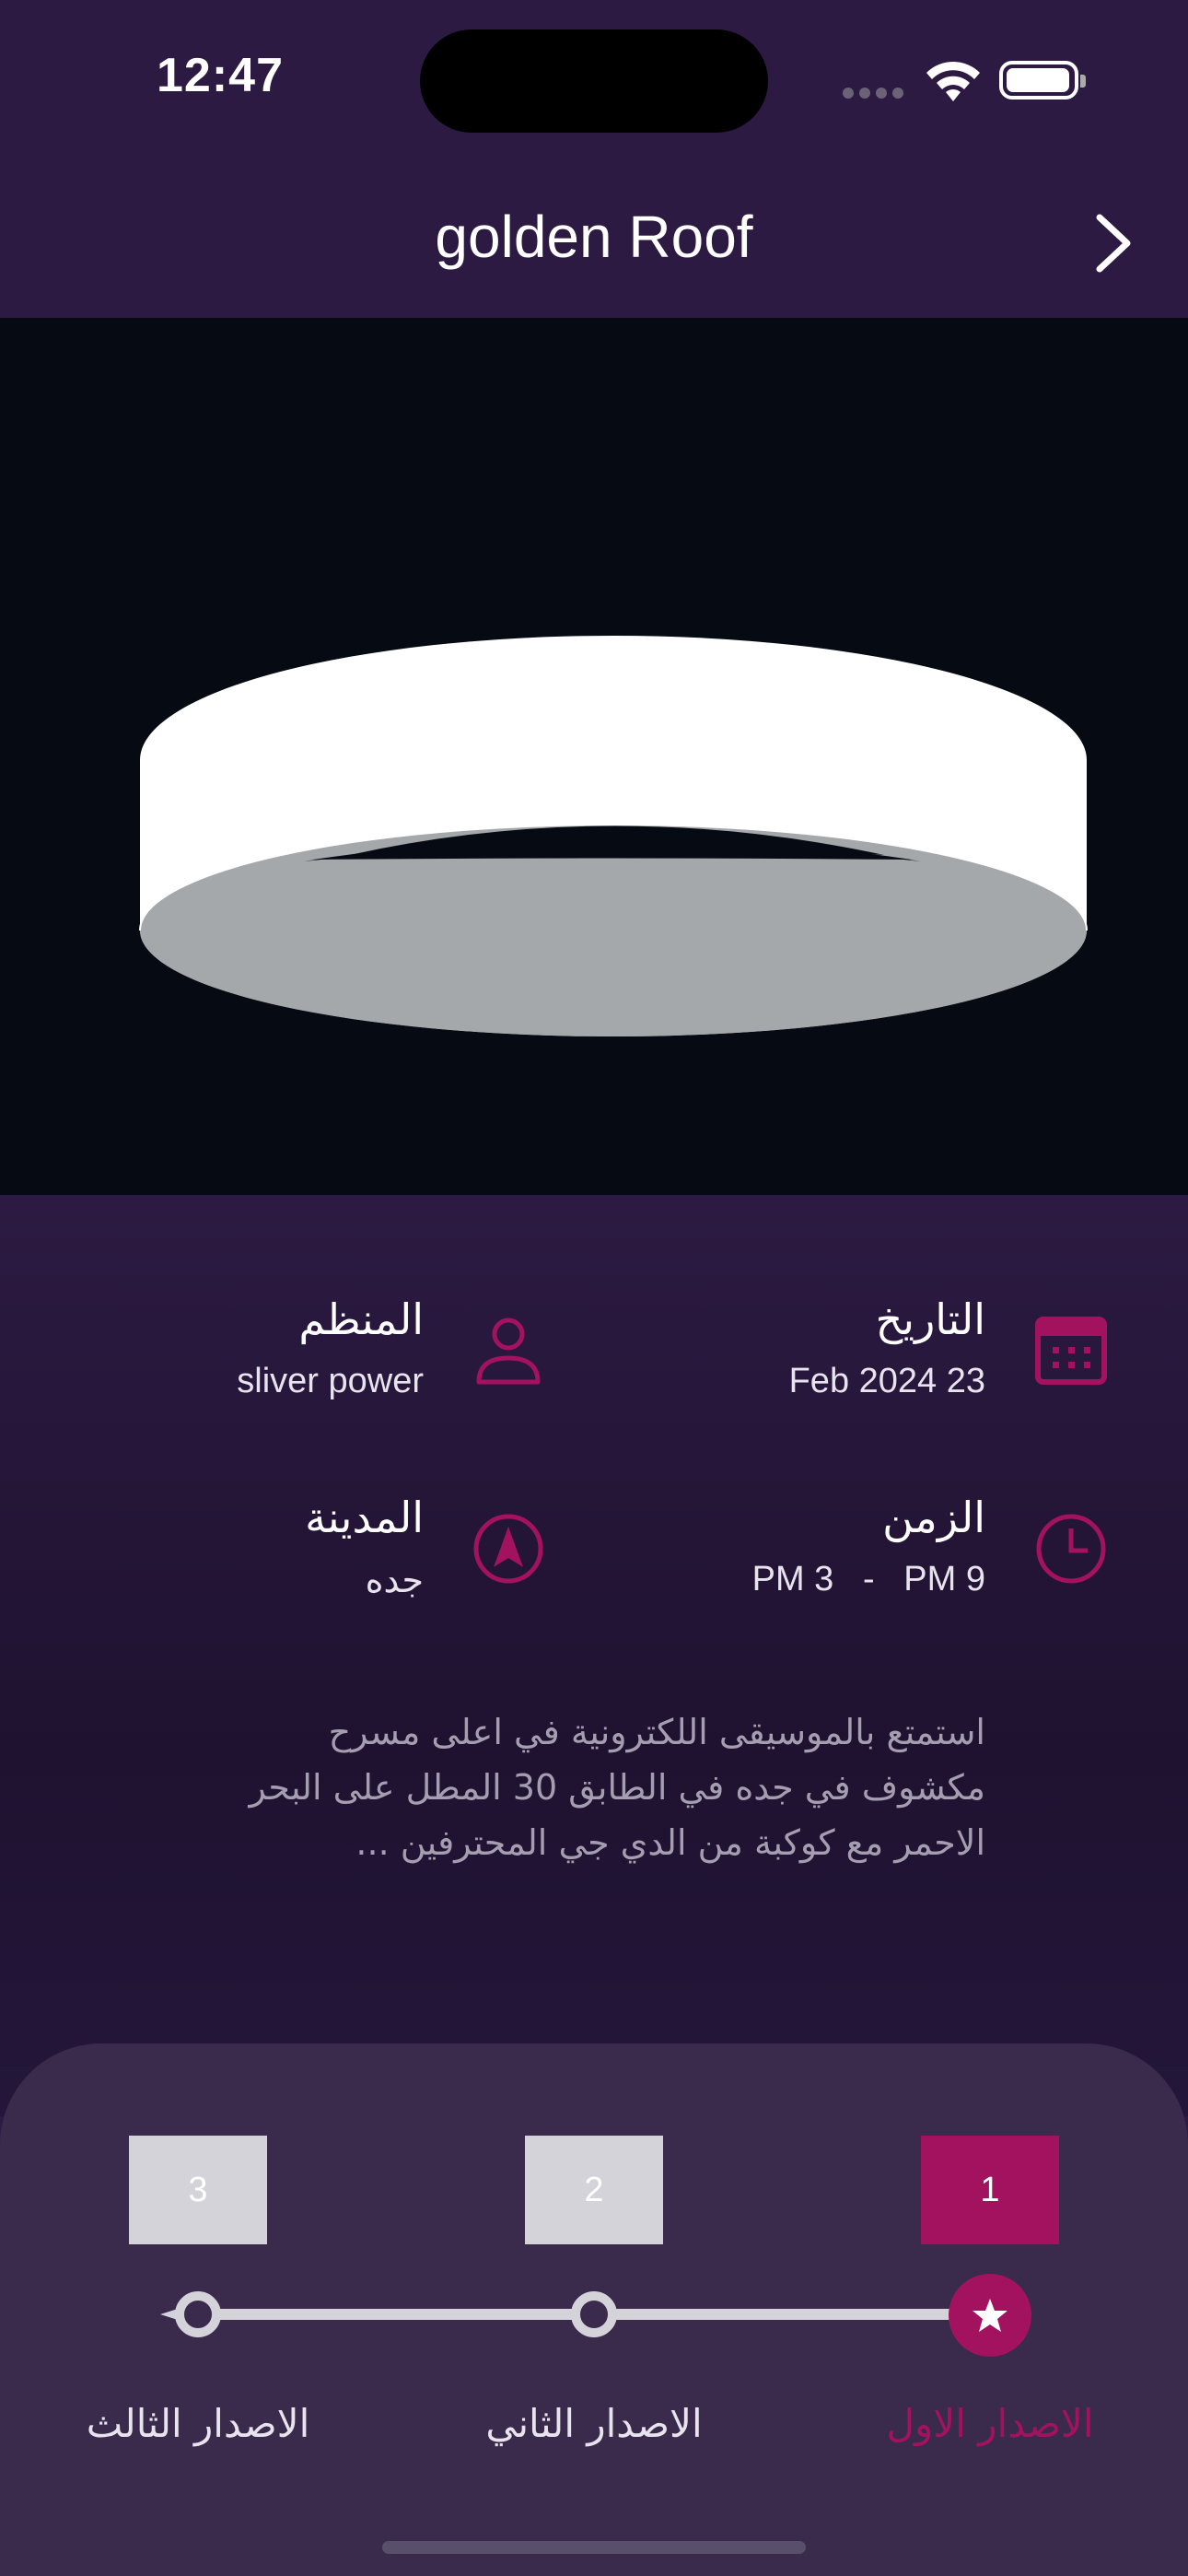 The image size is (1188, 2576). I want to click on star-icon, so click(990, 2315).